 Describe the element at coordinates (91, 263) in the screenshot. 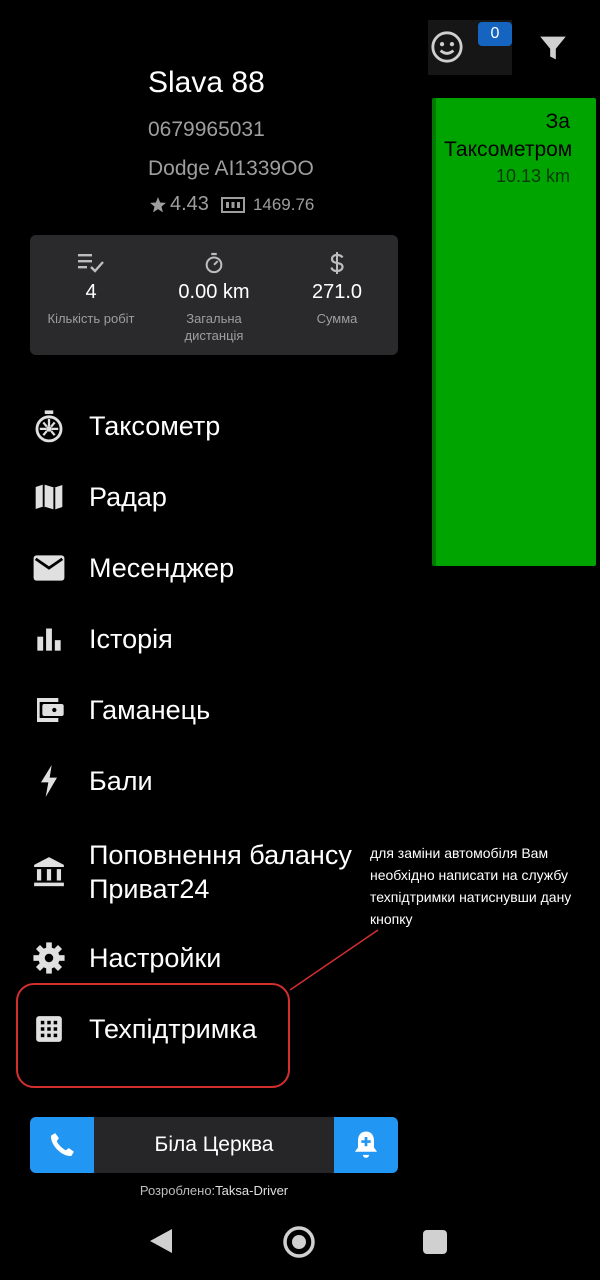

I see `checklist-icon` at that location.